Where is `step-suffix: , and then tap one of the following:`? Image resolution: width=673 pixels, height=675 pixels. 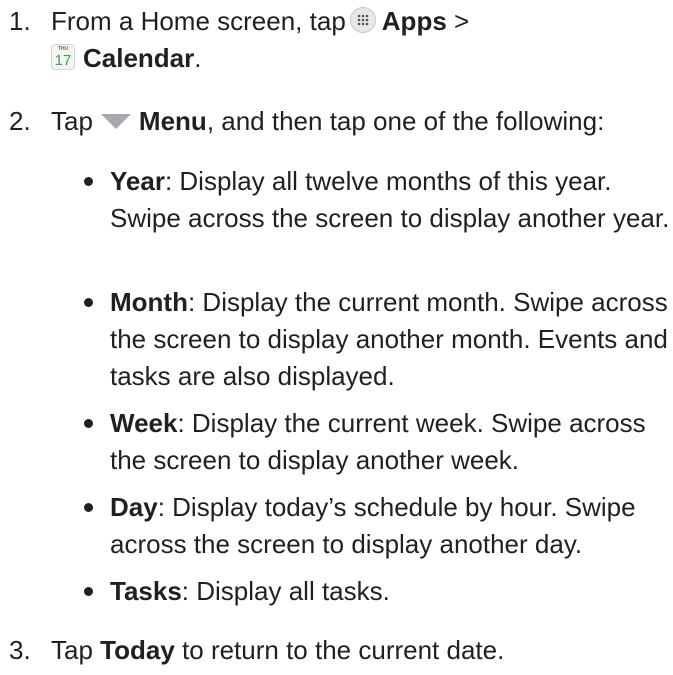 step-suffix: , and then tap one of the following: is located at coordinates (405, 121).